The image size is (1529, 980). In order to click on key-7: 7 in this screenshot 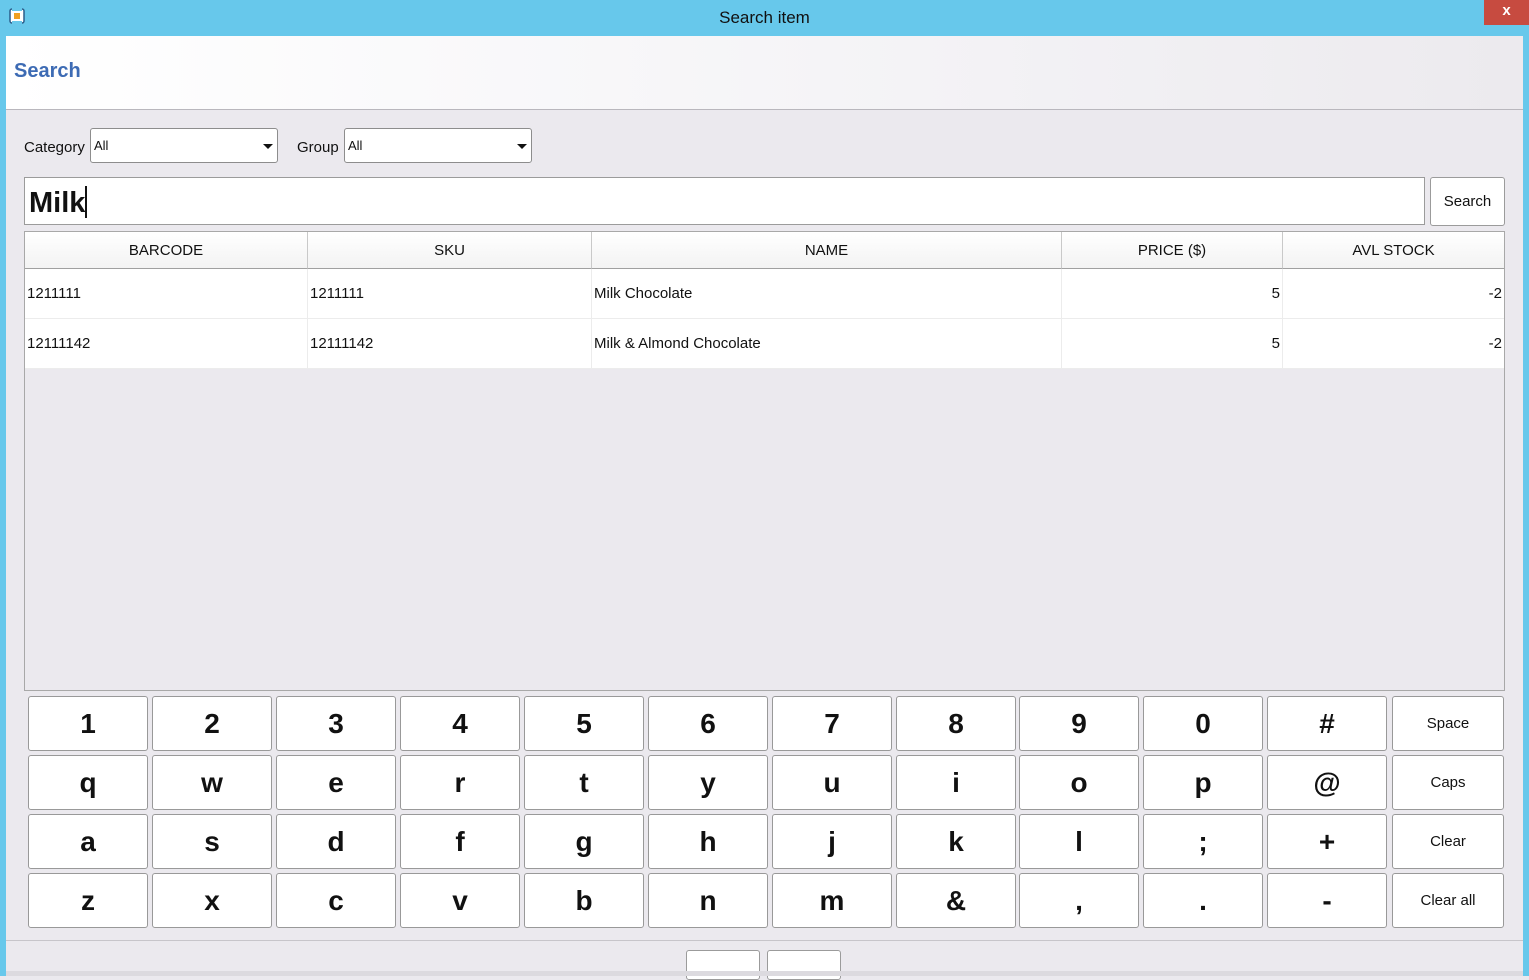, I will do `click(832, 723)`.